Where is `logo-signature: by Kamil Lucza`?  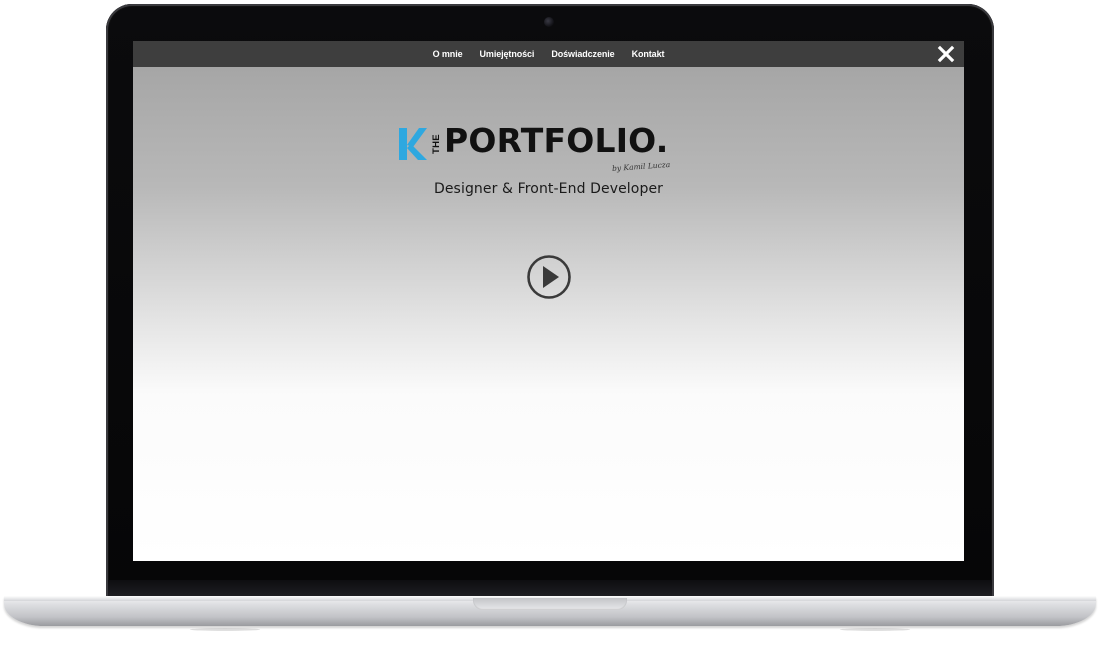
logo-signature: by Kamil Lucza is located at coordinates (641, 166).